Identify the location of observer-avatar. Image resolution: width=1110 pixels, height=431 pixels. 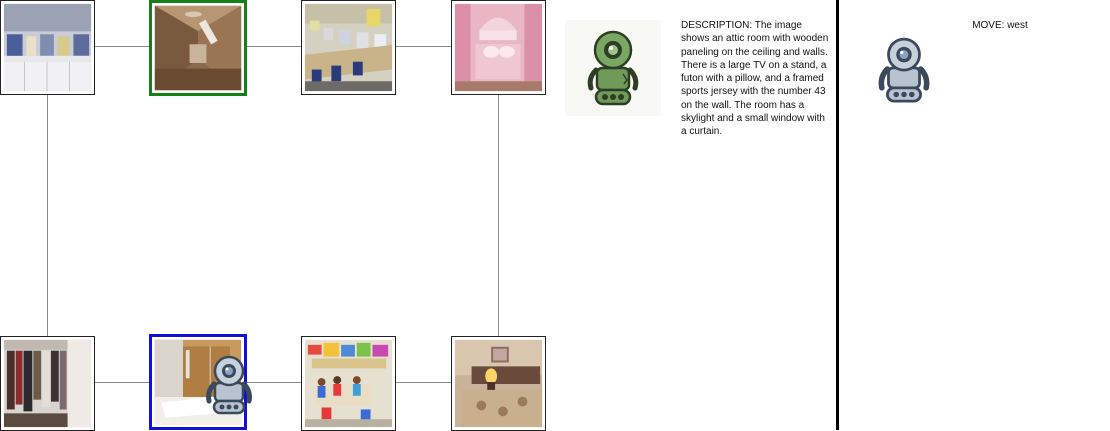
(613, 68).